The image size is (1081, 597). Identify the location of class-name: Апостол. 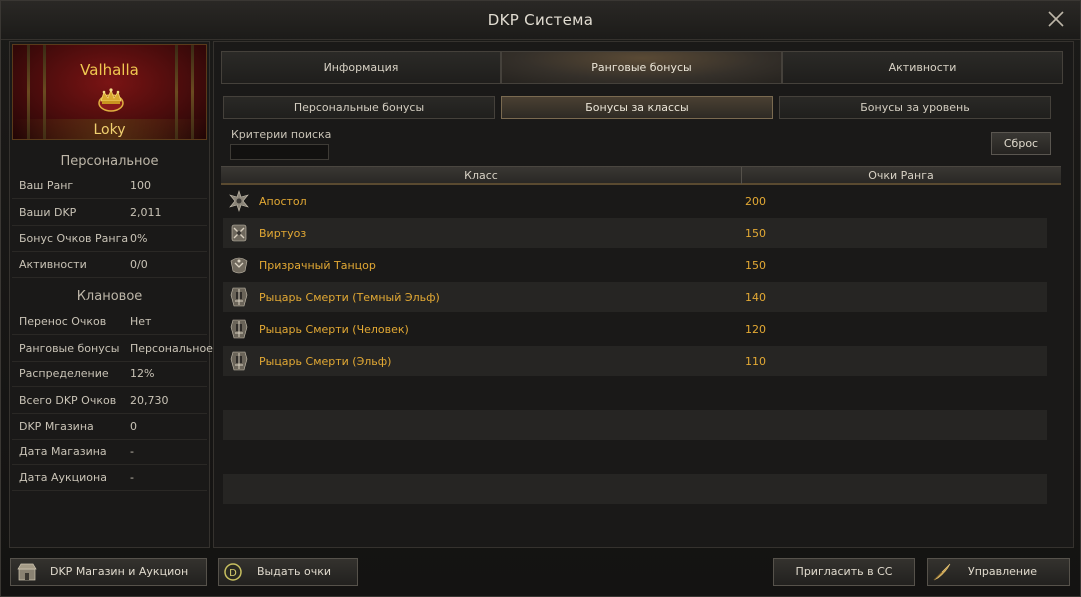
(283, 201).